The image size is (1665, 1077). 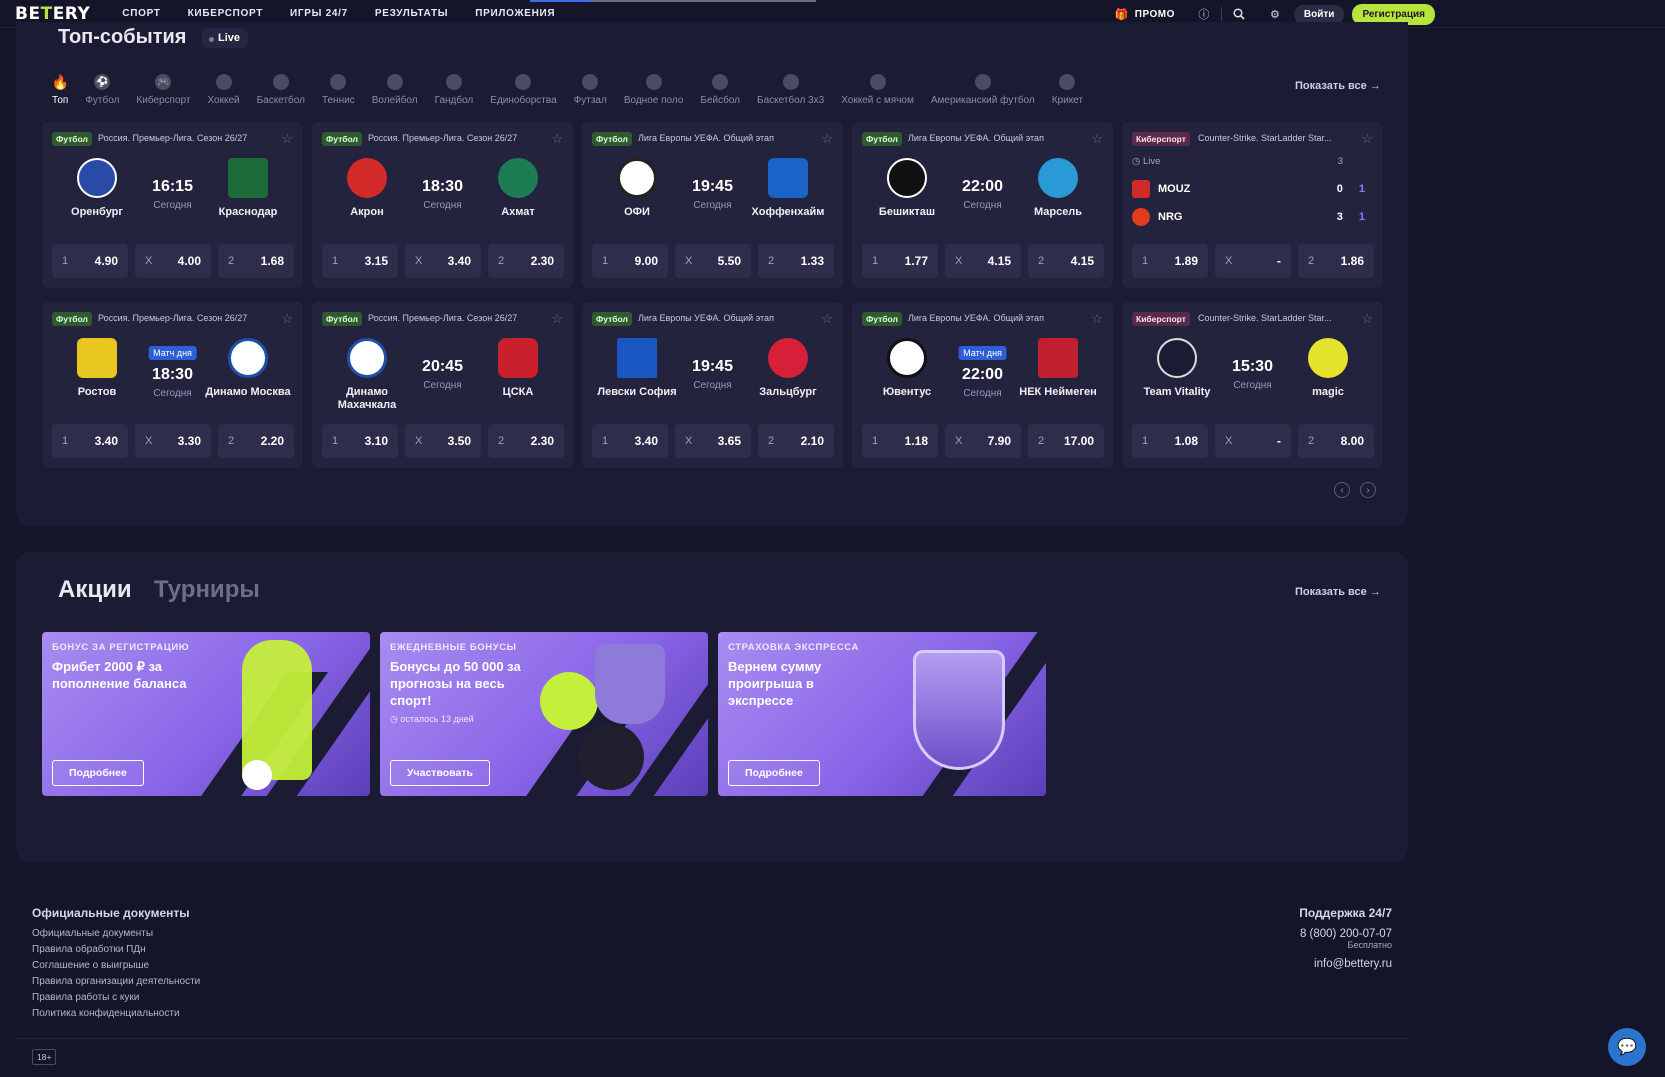 What do you see at coordinates (173, 261) in the screenshot?
I see `odd-x: X 4.00` at bounding box center [173, 261].